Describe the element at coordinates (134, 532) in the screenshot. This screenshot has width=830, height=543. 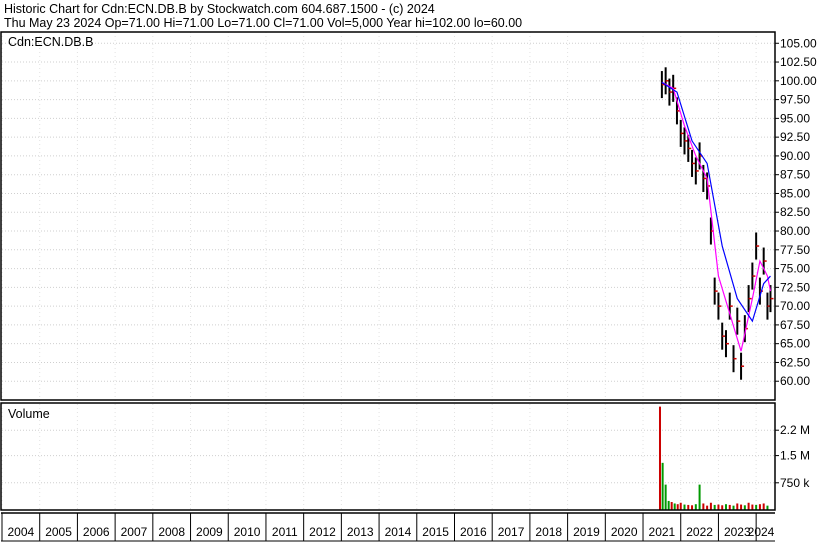
I see `year-label: 2007` at that location.